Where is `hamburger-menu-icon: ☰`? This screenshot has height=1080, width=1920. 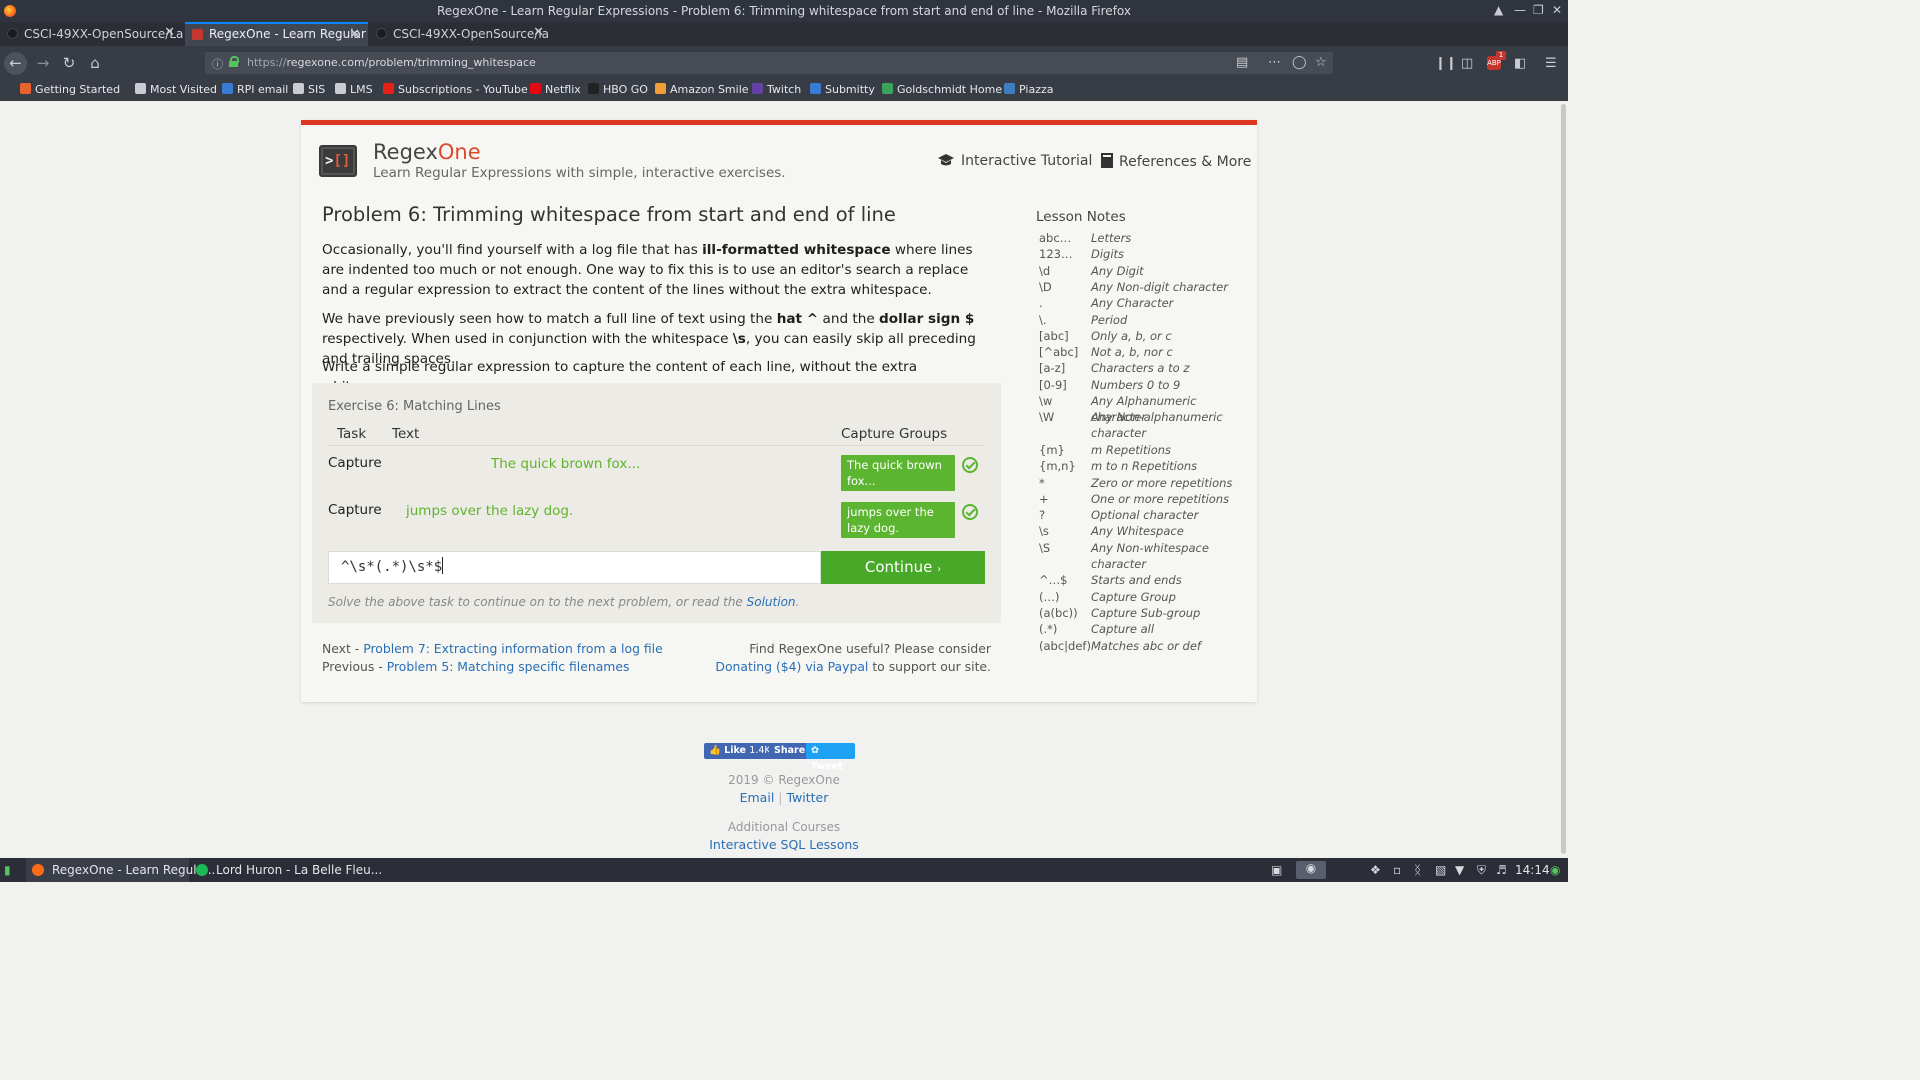
hamburger-menu-icon: ☰ is located at coordinates (1551, 63).